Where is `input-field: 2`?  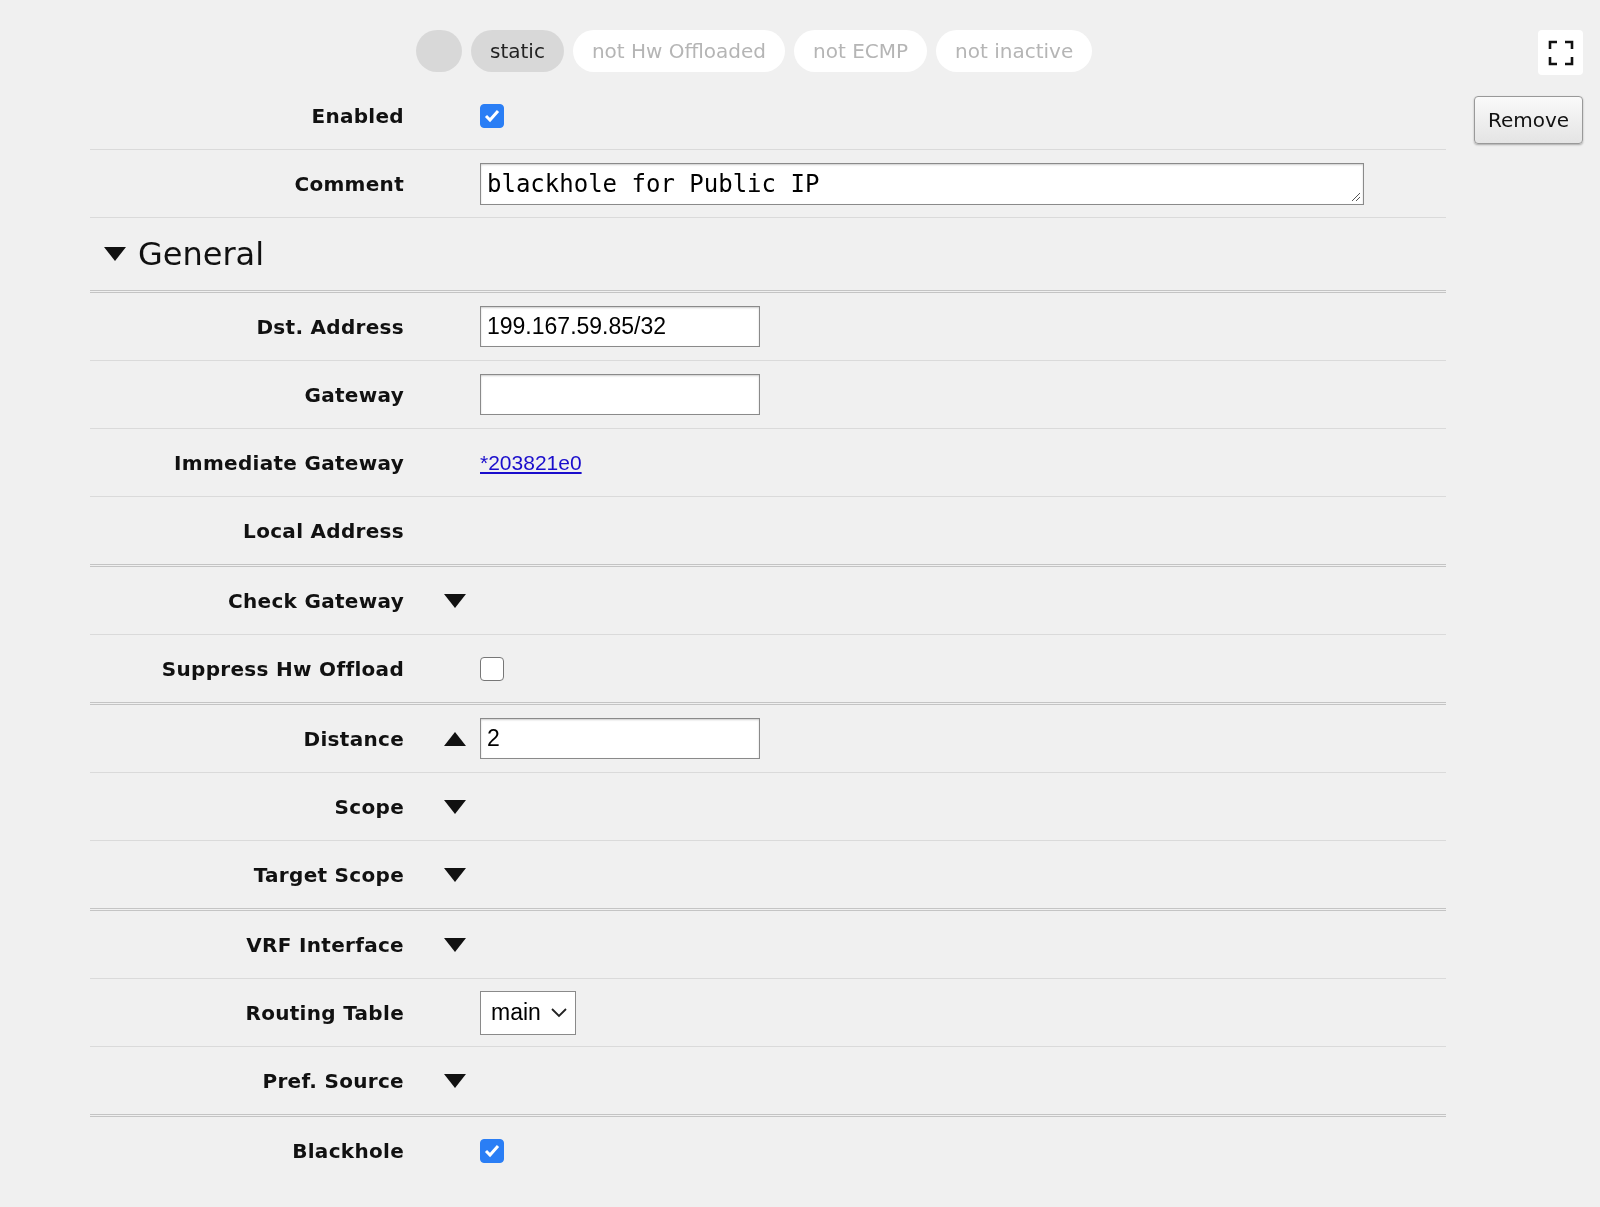 input-field: 2 is located at coordinates (620, 738).